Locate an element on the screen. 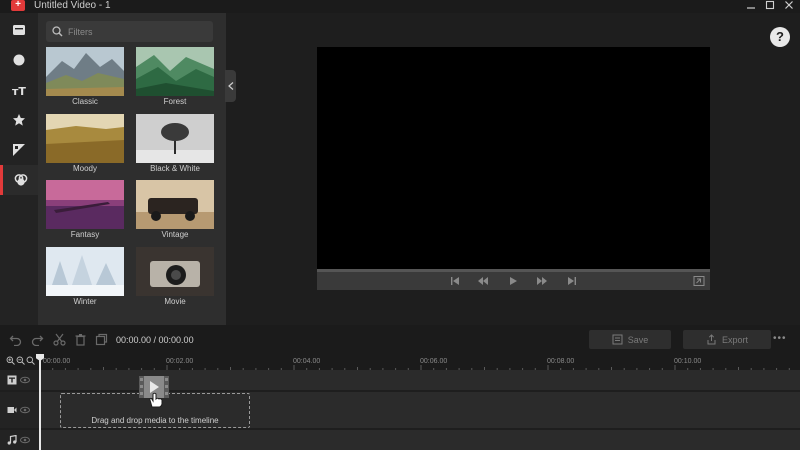 Image resolution: width=800 pixels, height=450 pixels. rail-item-text: тT is located at coordinates (19, 90).